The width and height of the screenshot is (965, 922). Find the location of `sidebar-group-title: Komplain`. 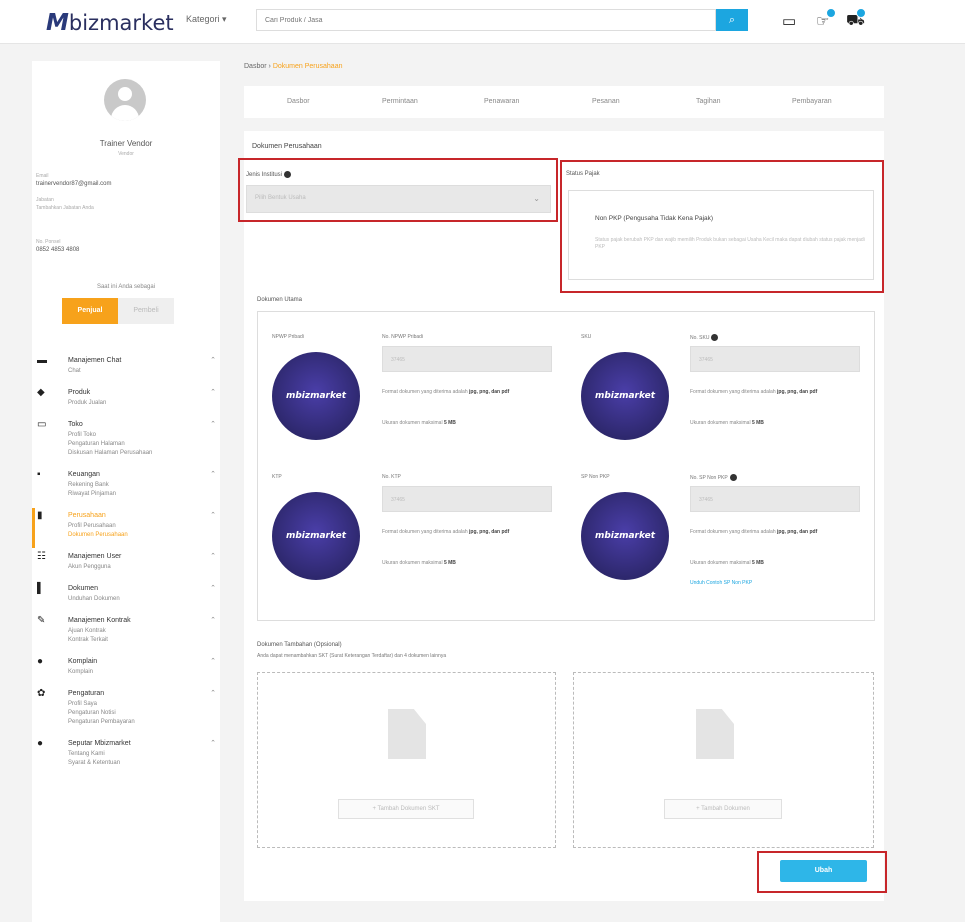

sidebar-group-title: Komplain is located at coordinates (144, 662).